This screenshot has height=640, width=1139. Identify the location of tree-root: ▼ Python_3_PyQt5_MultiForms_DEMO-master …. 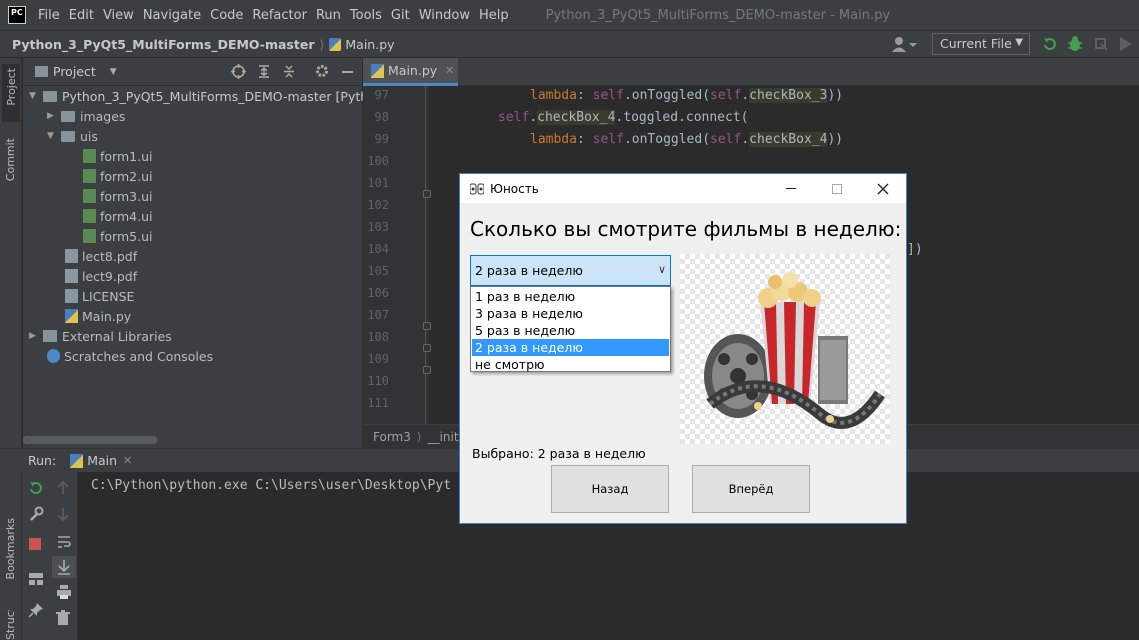
(216, 96).